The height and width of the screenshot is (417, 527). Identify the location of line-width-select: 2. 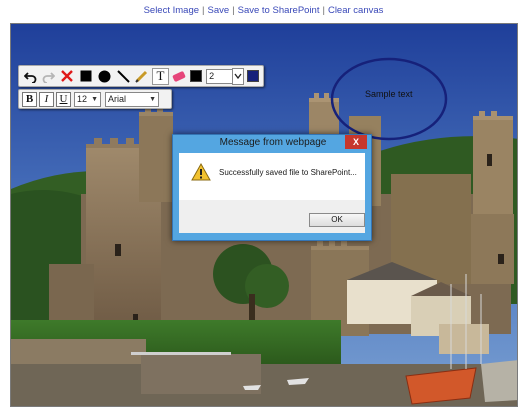
(220, 76).